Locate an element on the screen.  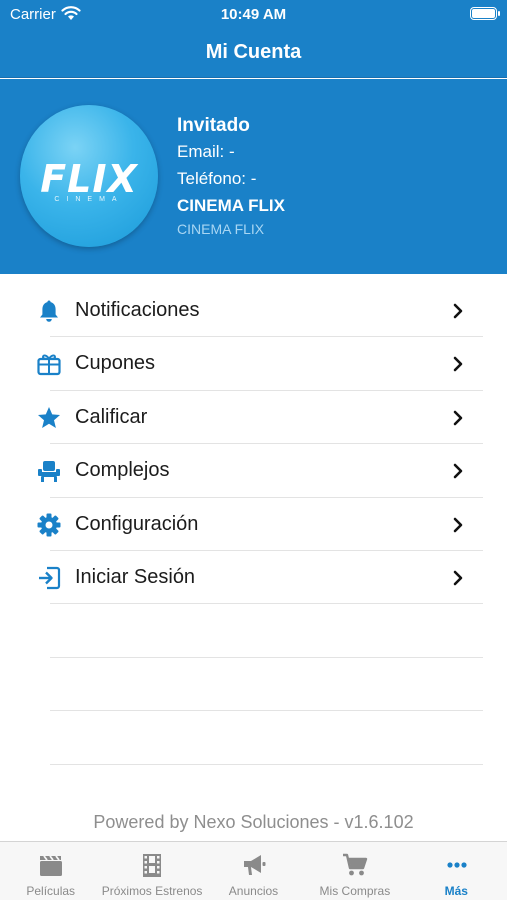
user-name: Invitado is located at coordinates (213, 125).